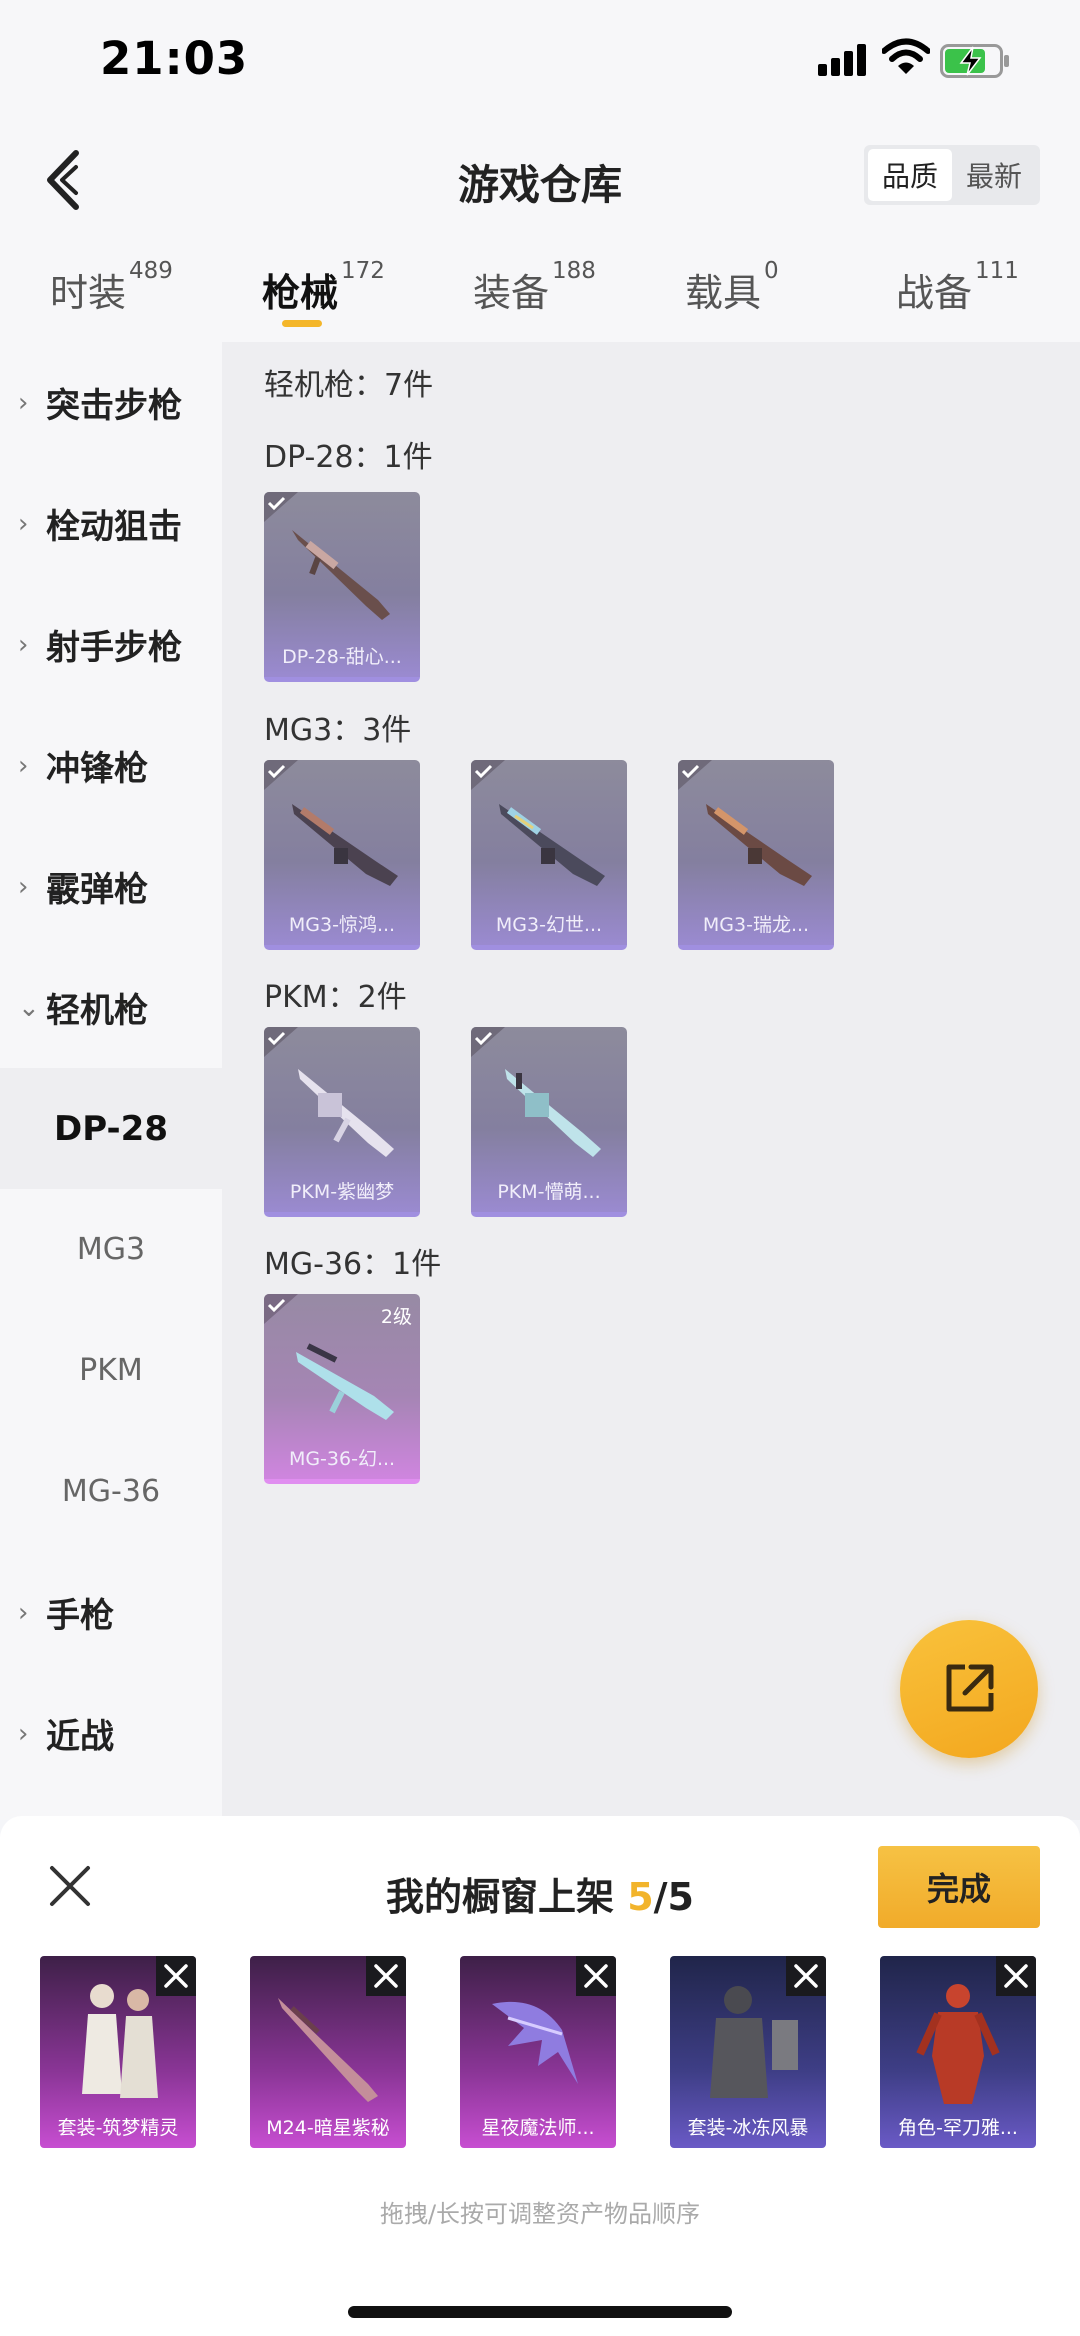 The height and width of the screenshot is (2336, 1080). What do you see at coordinates (302, 323) in the screenshot?
I see `active-tab-indicator` at bounding box center [302, 323].